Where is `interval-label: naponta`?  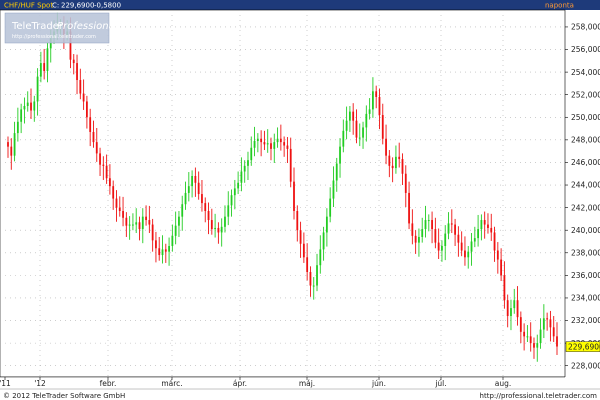
interval-label: naponta is located at coordinates (559, 6).